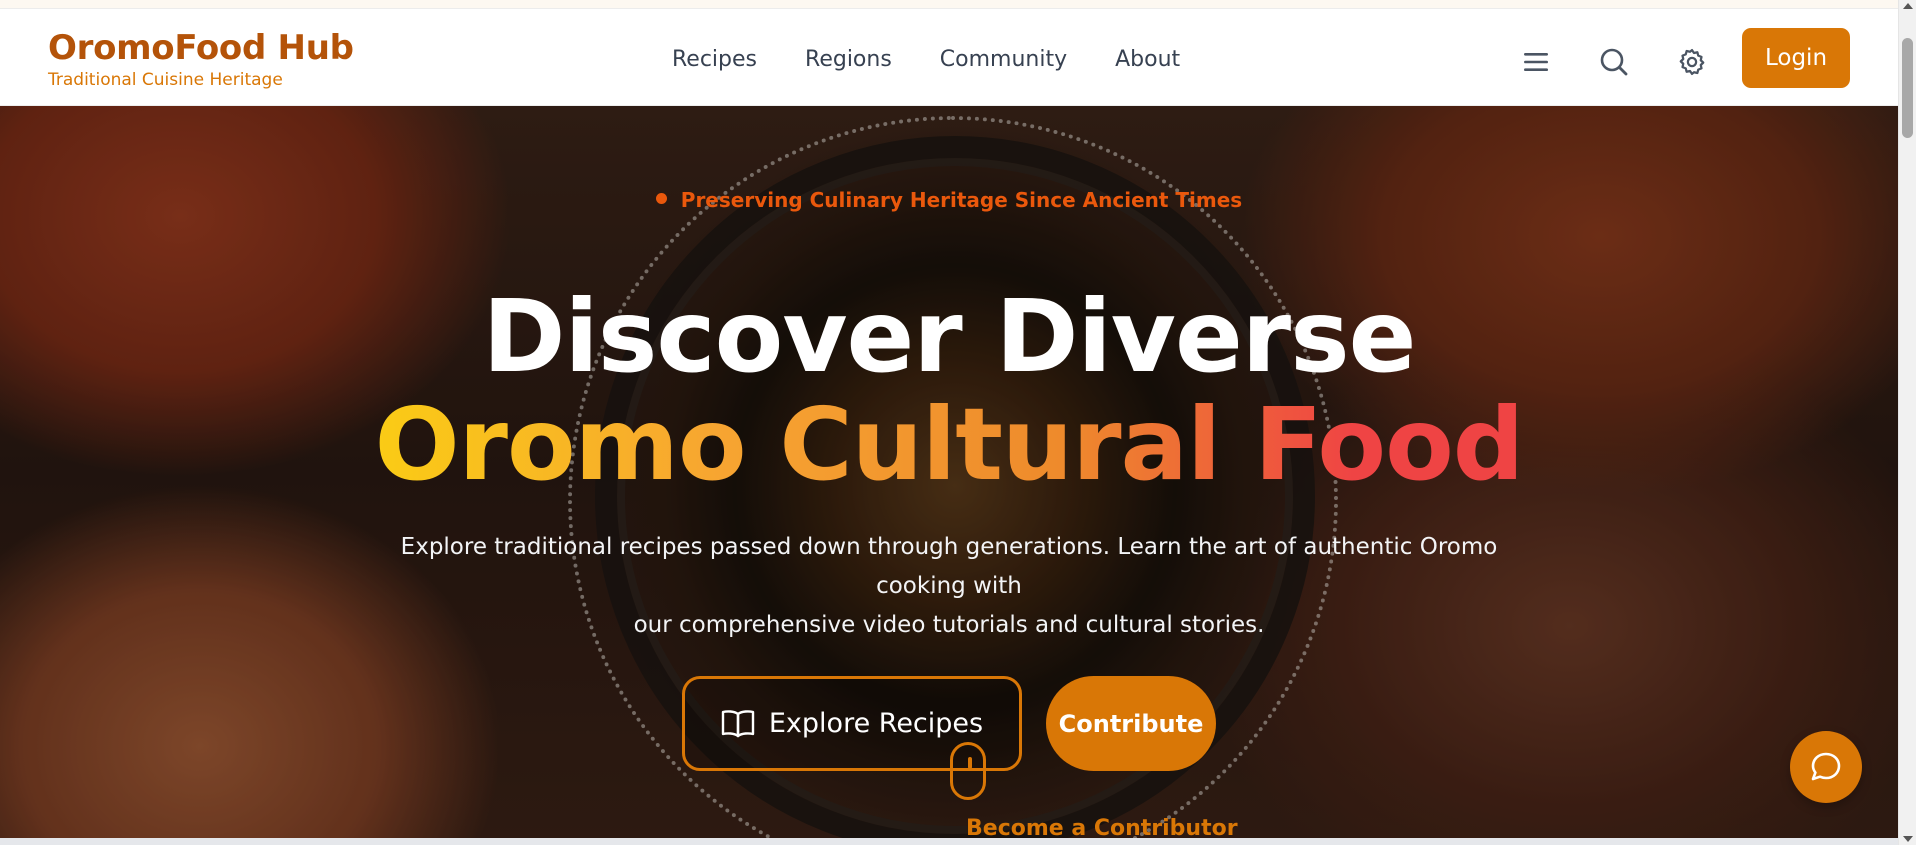 This screenshot has height=845, width=1916. Describe the element at coordinates (1003, 59) in the screenshot. I see `nav-link-community: Community` at that location.